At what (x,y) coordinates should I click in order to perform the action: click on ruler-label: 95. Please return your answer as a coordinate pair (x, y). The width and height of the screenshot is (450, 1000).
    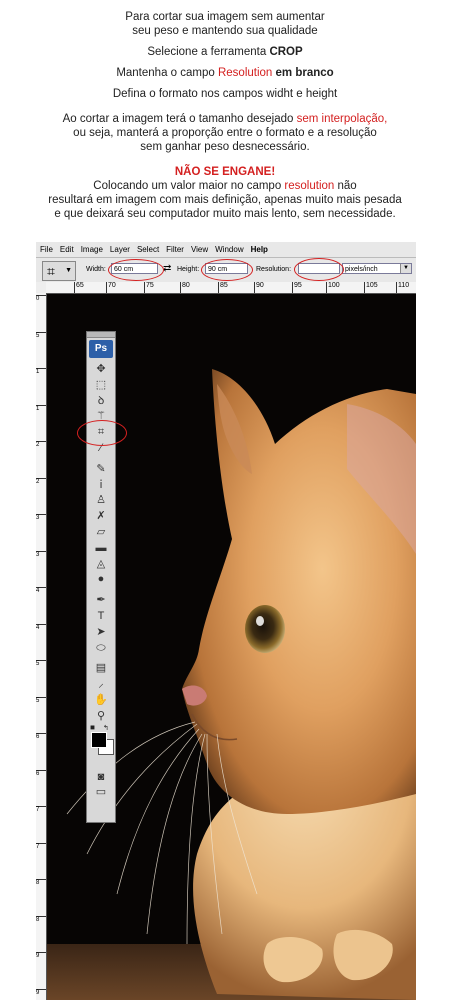
    Looking at the image, I should click on (297, 287).